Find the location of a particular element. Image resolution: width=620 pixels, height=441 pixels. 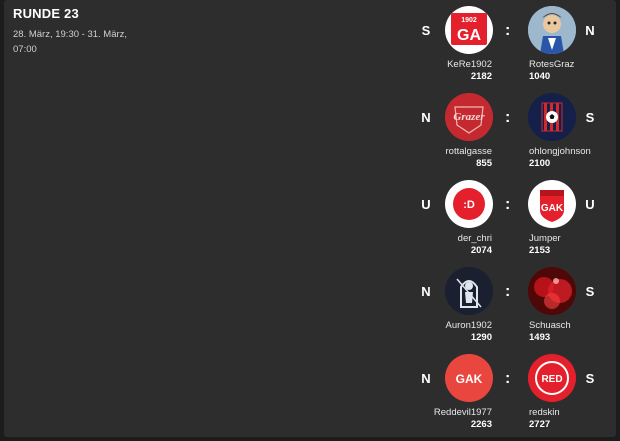

match-row: N : S Auron1902 1290 Schuasch 1493 is located at coordinates (512, 309).